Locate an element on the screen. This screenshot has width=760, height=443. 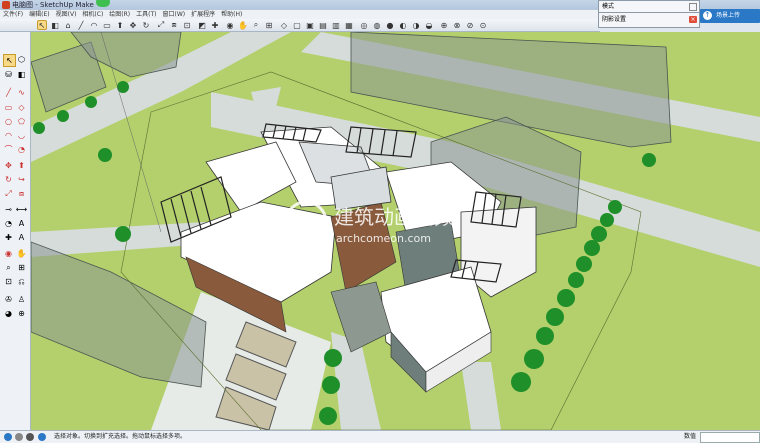
help-icon is located at coordinates (30, 437).